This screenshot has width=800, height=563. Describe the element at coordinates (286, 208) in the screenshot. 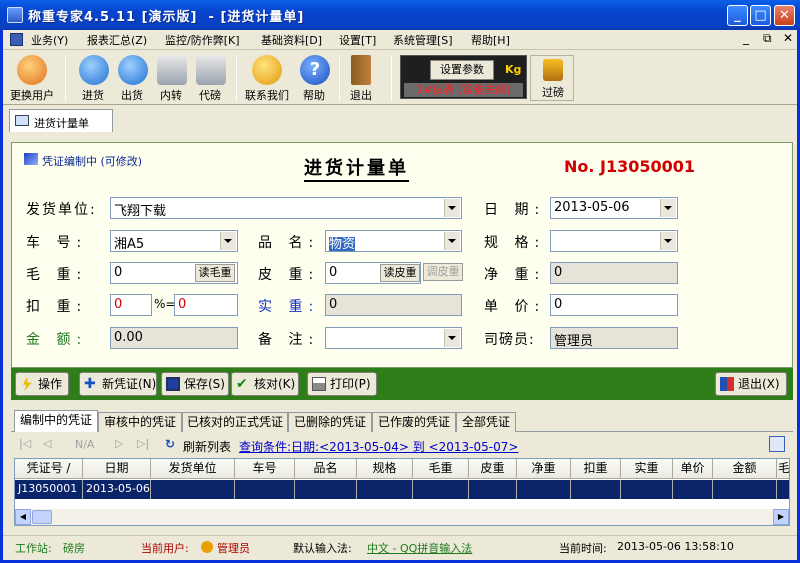

I see `supplier-select: 飞翔下载` at that location.